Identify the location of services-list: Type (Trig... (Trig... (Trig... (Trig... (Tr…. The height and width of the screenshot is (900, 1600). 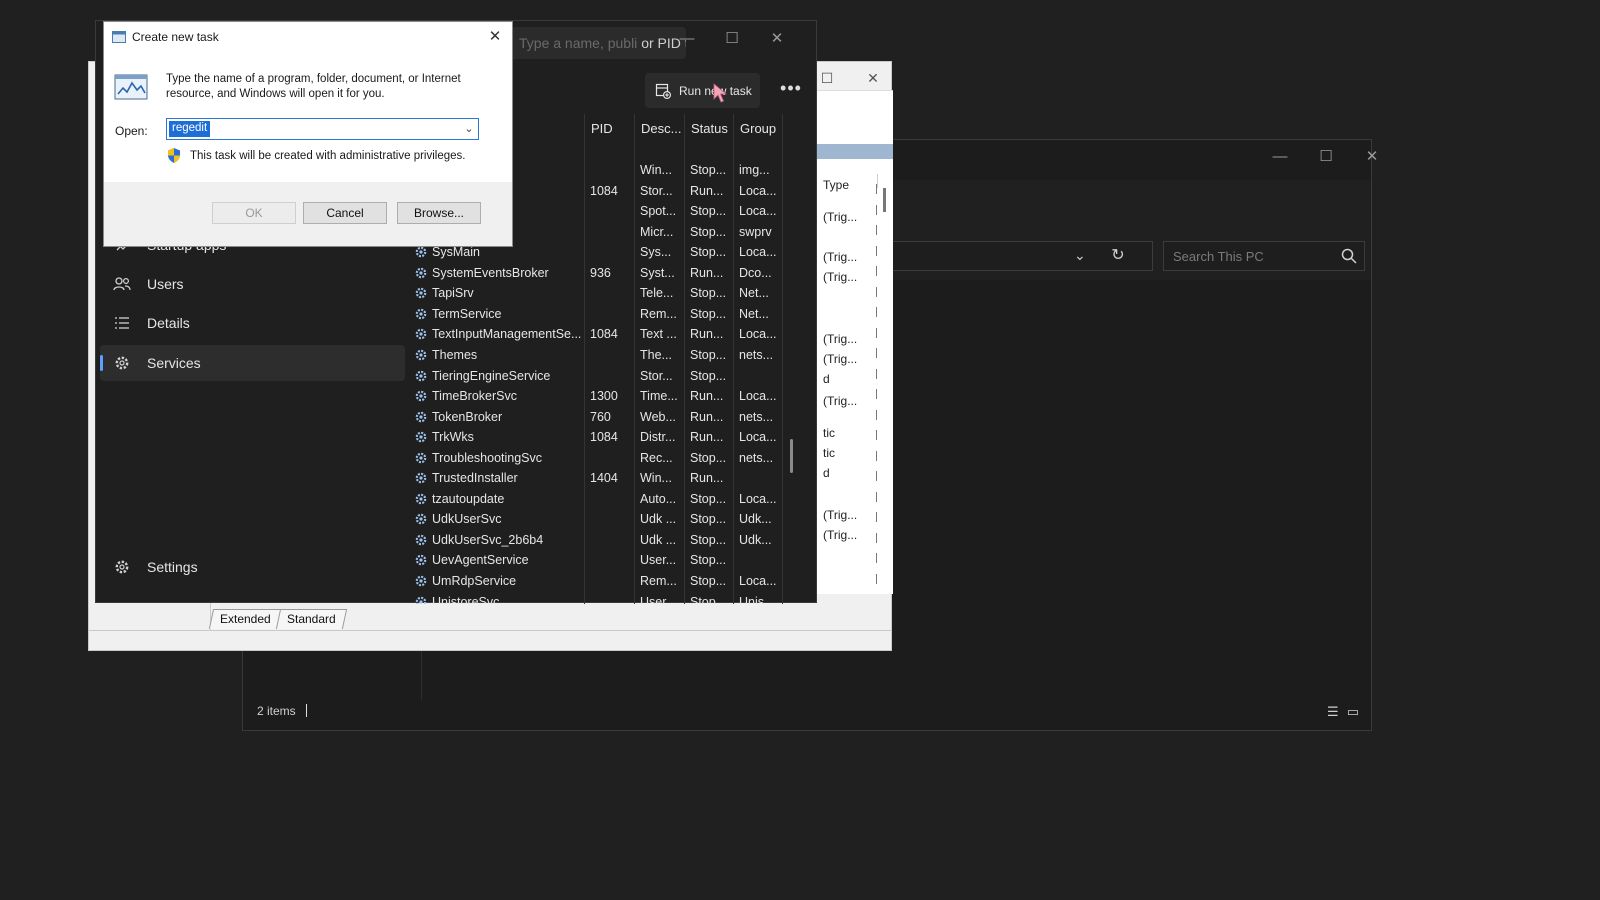
(855, 369).